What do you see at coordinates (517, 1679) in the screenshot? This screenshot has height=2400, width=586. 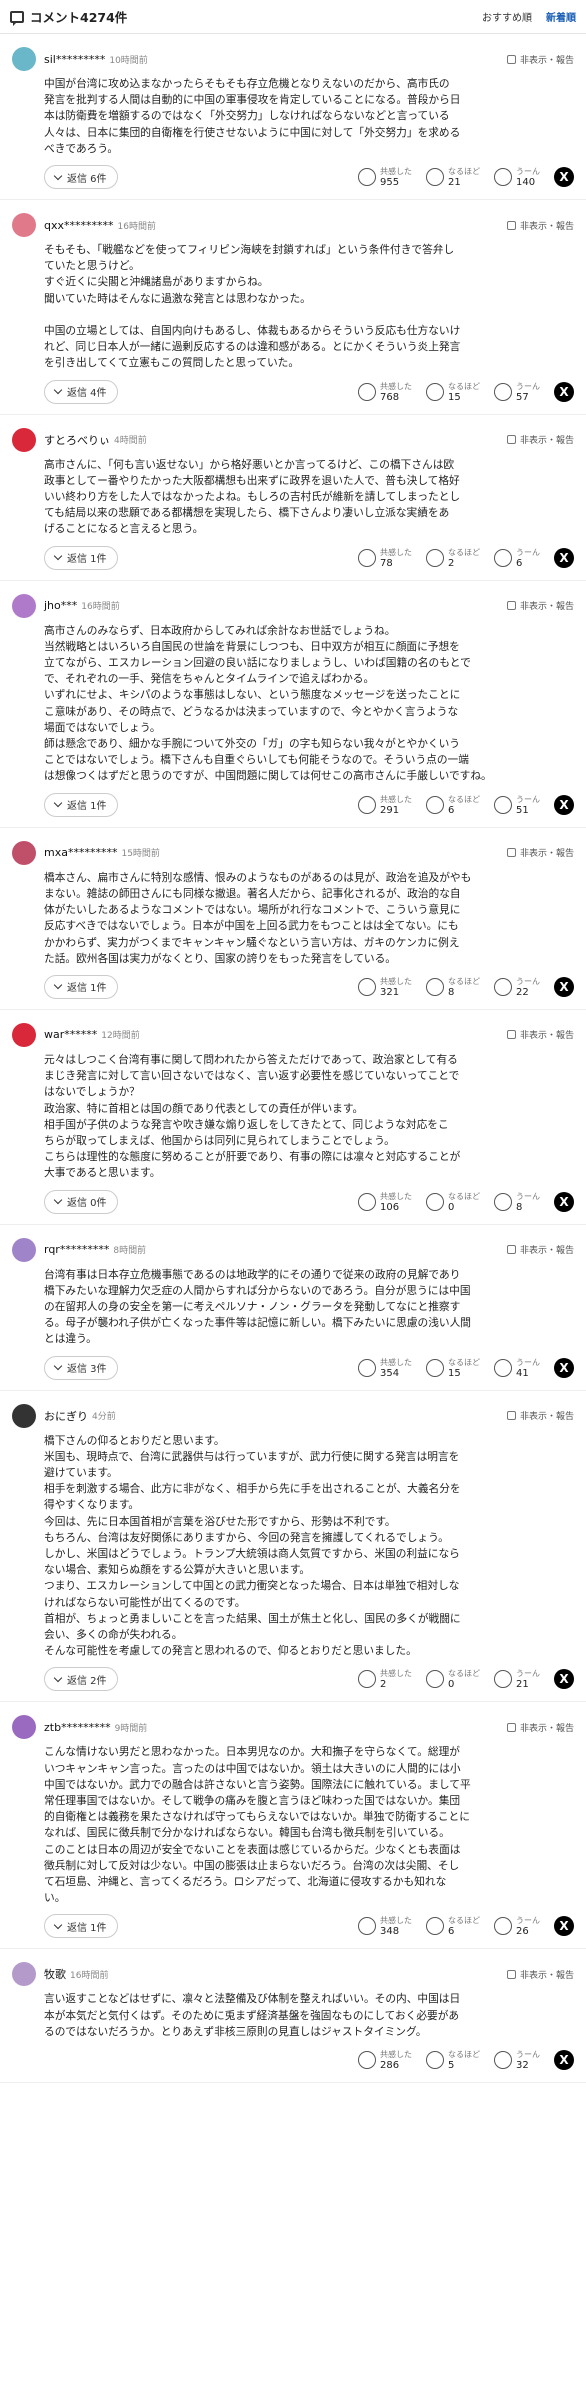 I see `reaction-hmm-button: うーん 21` at bounding box center [517, 1679].